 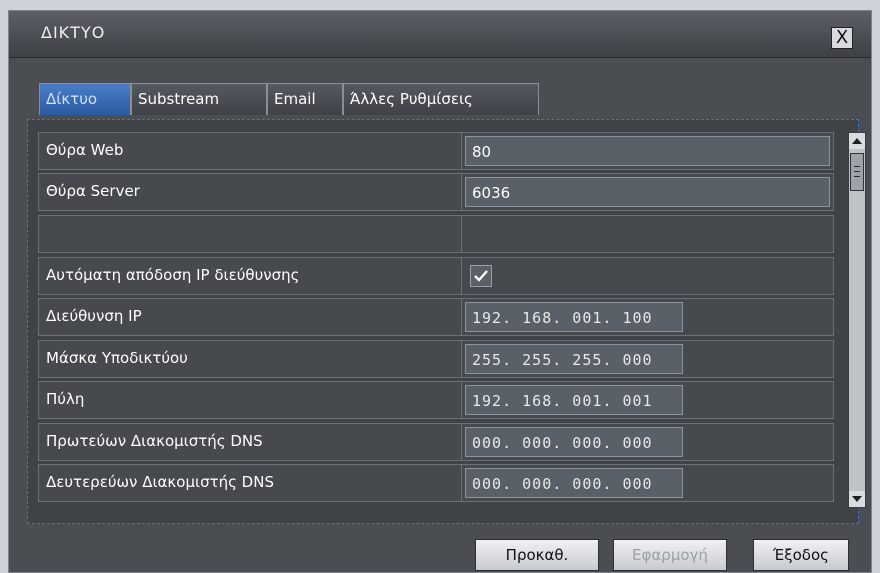 I want to click on server-port-cell: 6036, so click(x=648, y=192).